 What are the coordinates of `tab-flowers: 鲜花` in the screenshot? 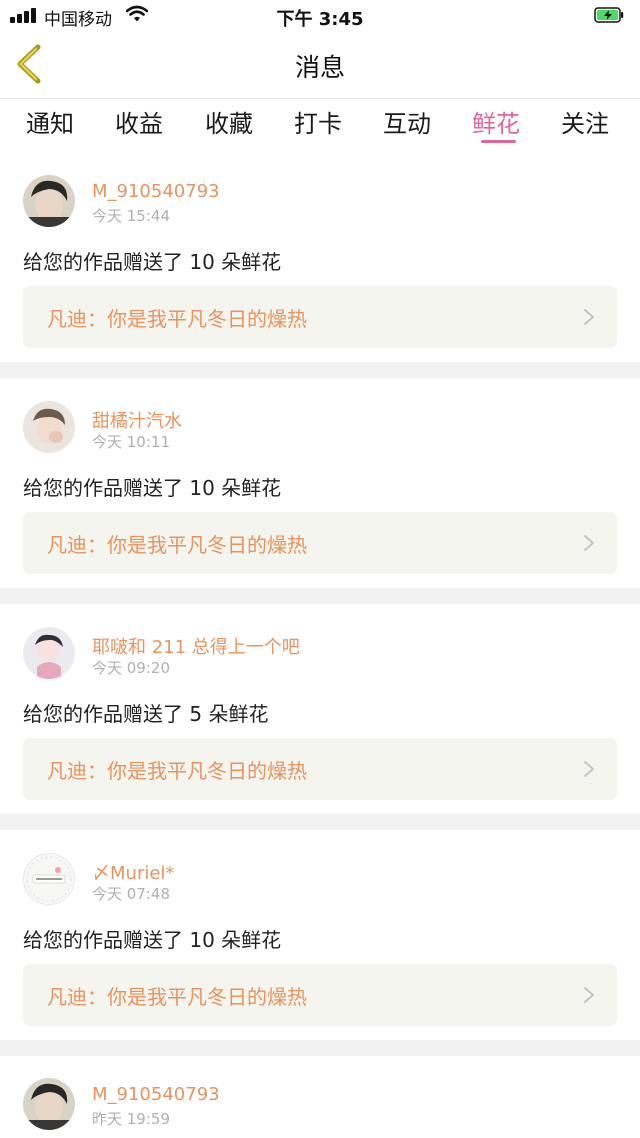 It's located at (496, 121).